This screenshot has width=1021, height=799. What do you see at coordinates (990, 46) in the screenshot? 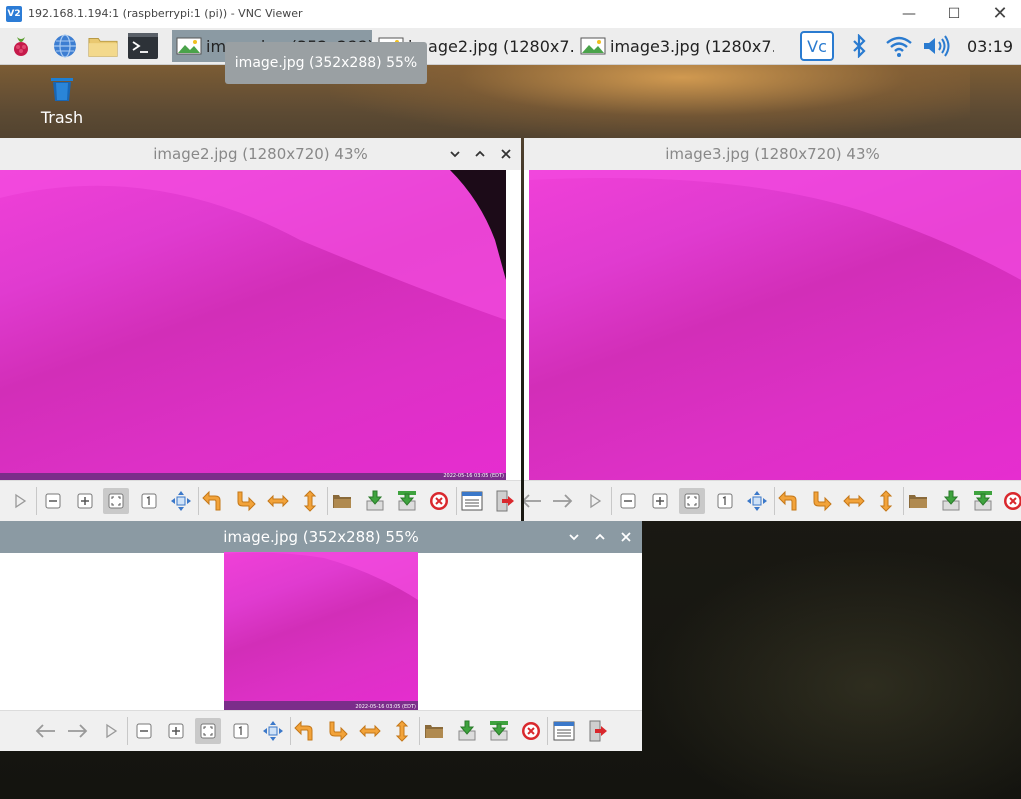
I see `clock: 03:19` at bounding box center [990, 46].